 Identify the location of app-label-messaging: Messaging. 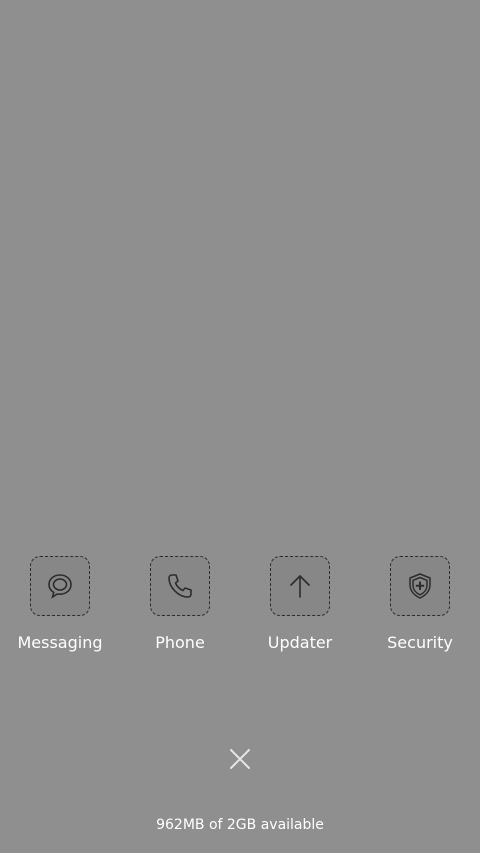
(60, 642).